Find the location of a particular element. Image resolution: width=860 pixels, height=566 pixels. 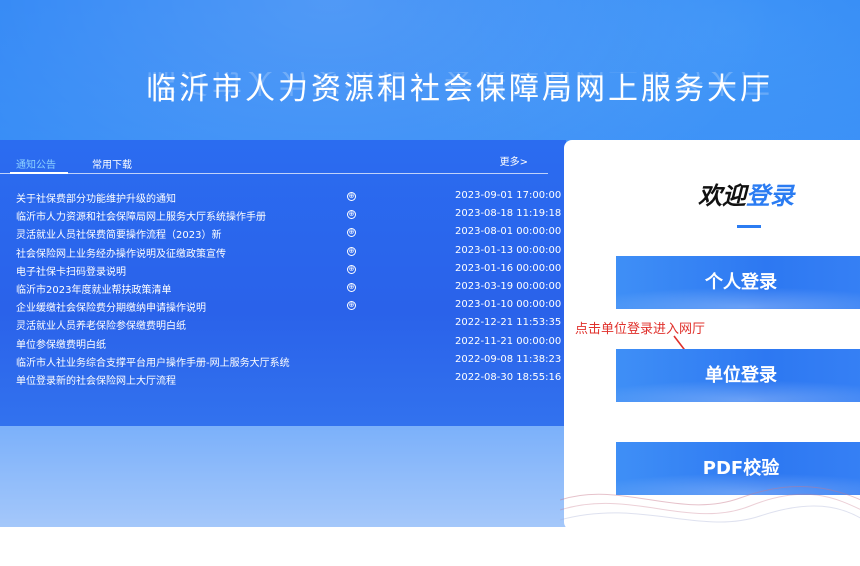

site-title-reflection: 临沂市人力资源和社会保障局网上服务大厅 is located at coordinates (459, 84).